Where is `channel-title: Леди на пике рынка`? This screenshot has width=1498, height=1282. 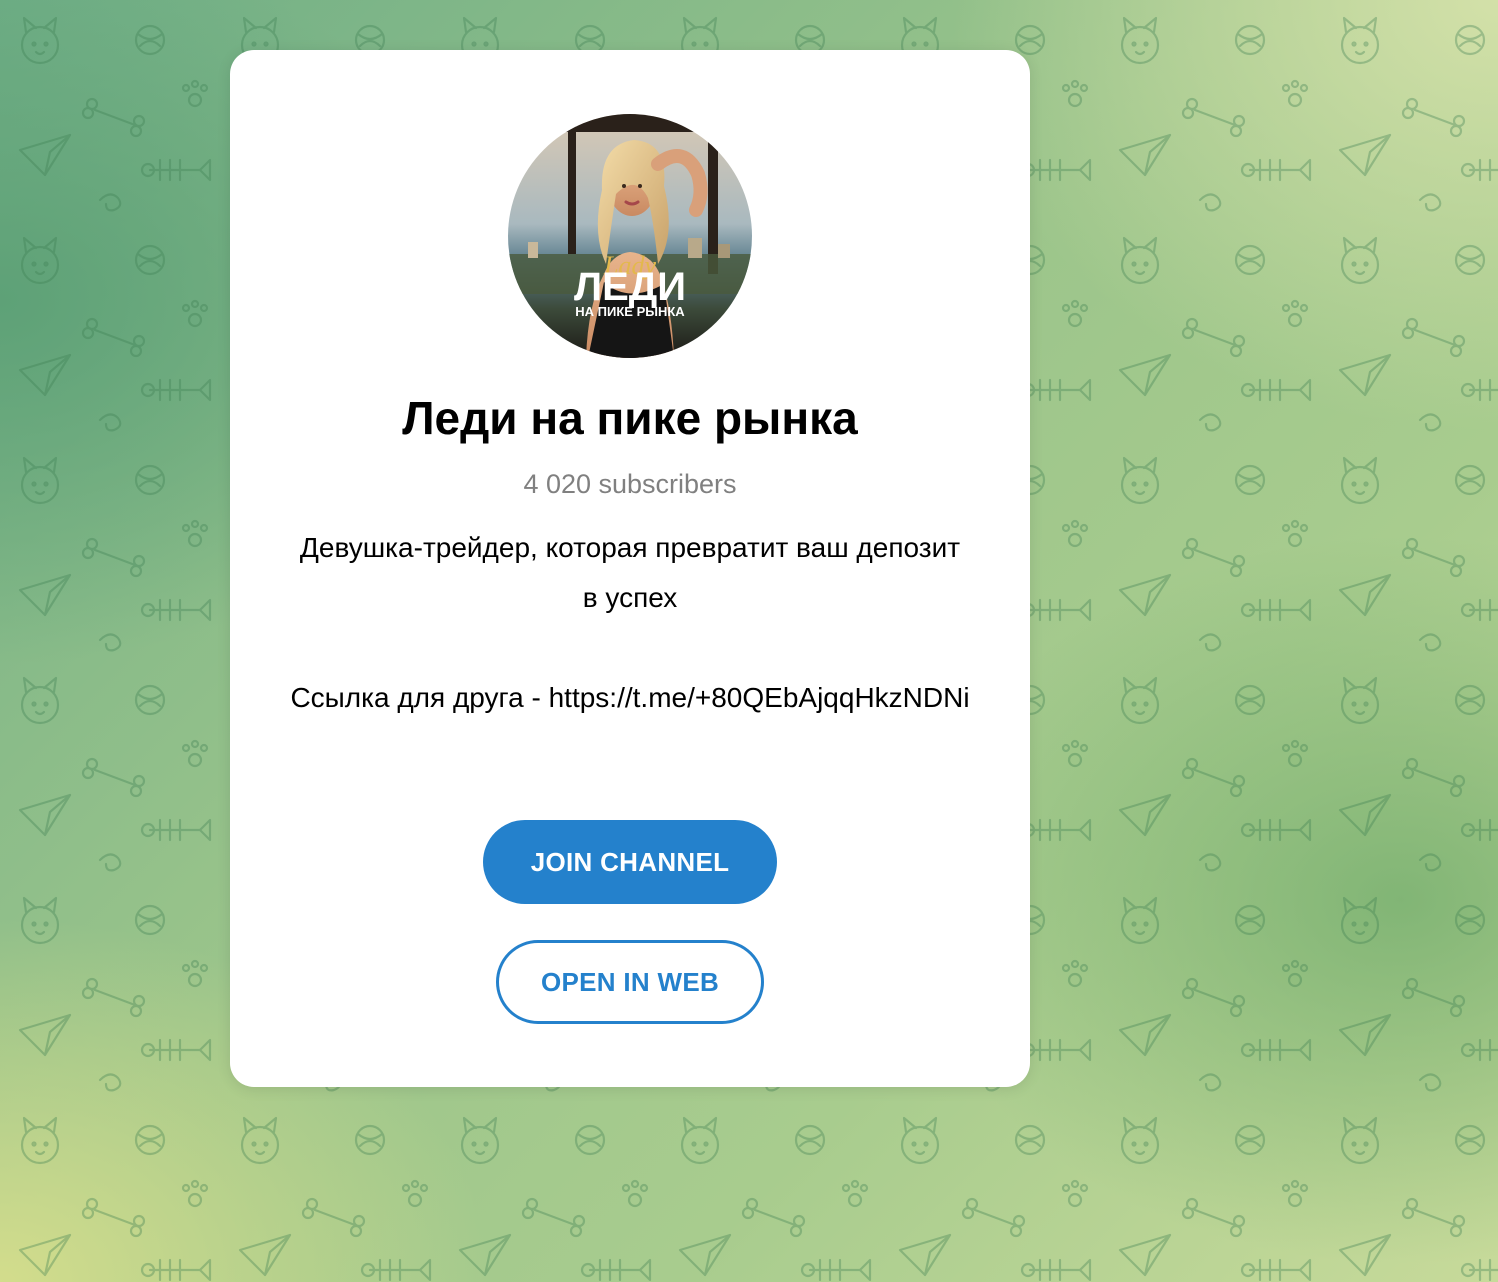
channel-title: Леди на пике рынка is located at coordinates (630, 418).